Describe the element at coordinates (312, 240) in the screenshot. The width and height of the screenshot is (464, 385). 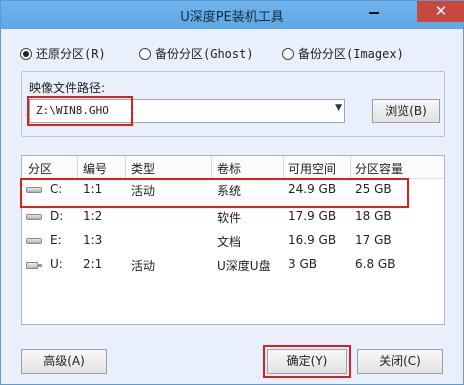
I see `cell-free-space: 16.9 GB` at that location.